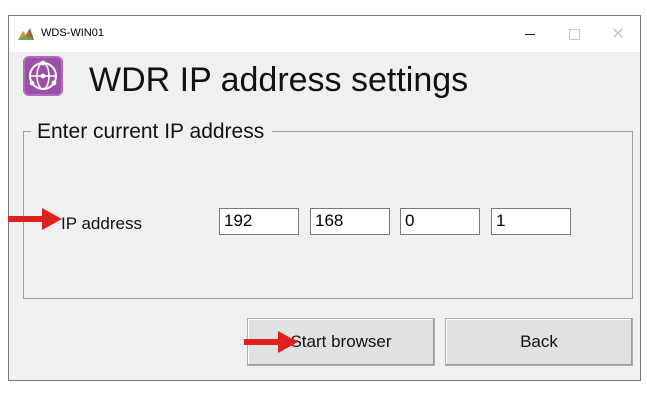  What do you see at coordinates (341, 341) in the screenshot?
I see `start-browser-label: Start browser` at bounding box center [341, 341].